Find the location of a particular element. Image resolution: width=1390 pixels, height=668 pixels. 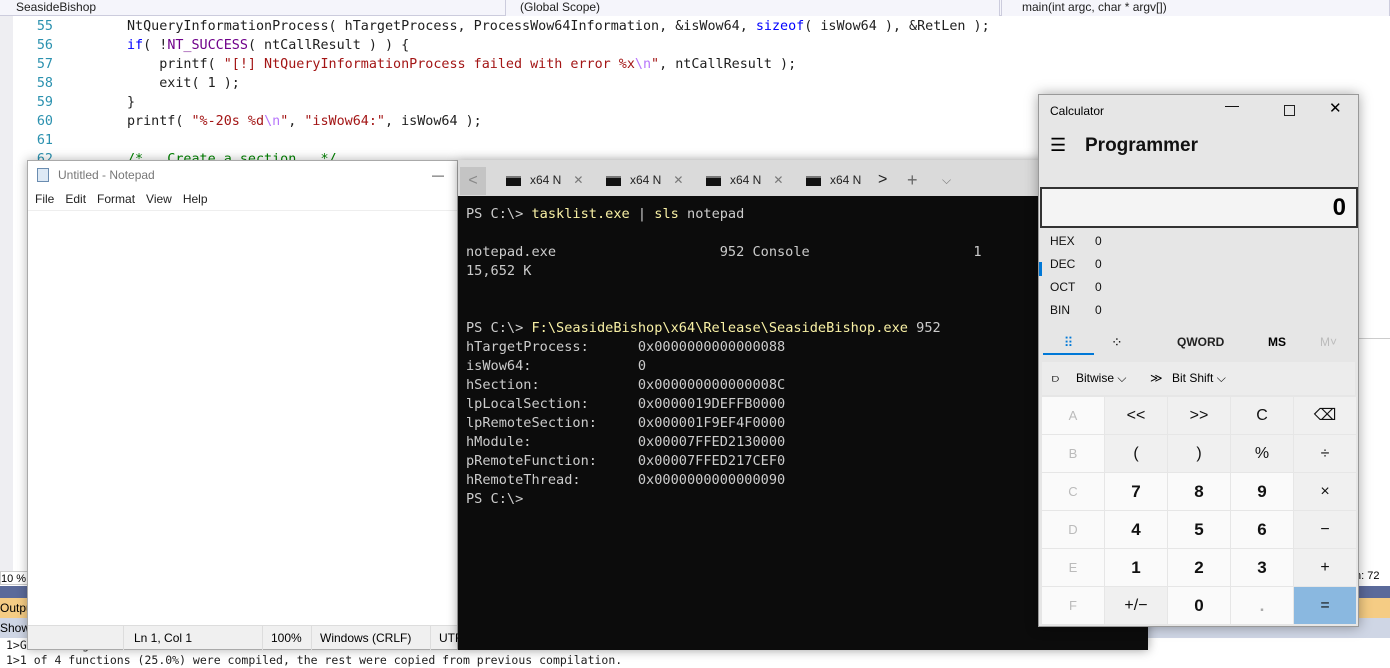

menu-help: Help is located at coordinates (195, 199).